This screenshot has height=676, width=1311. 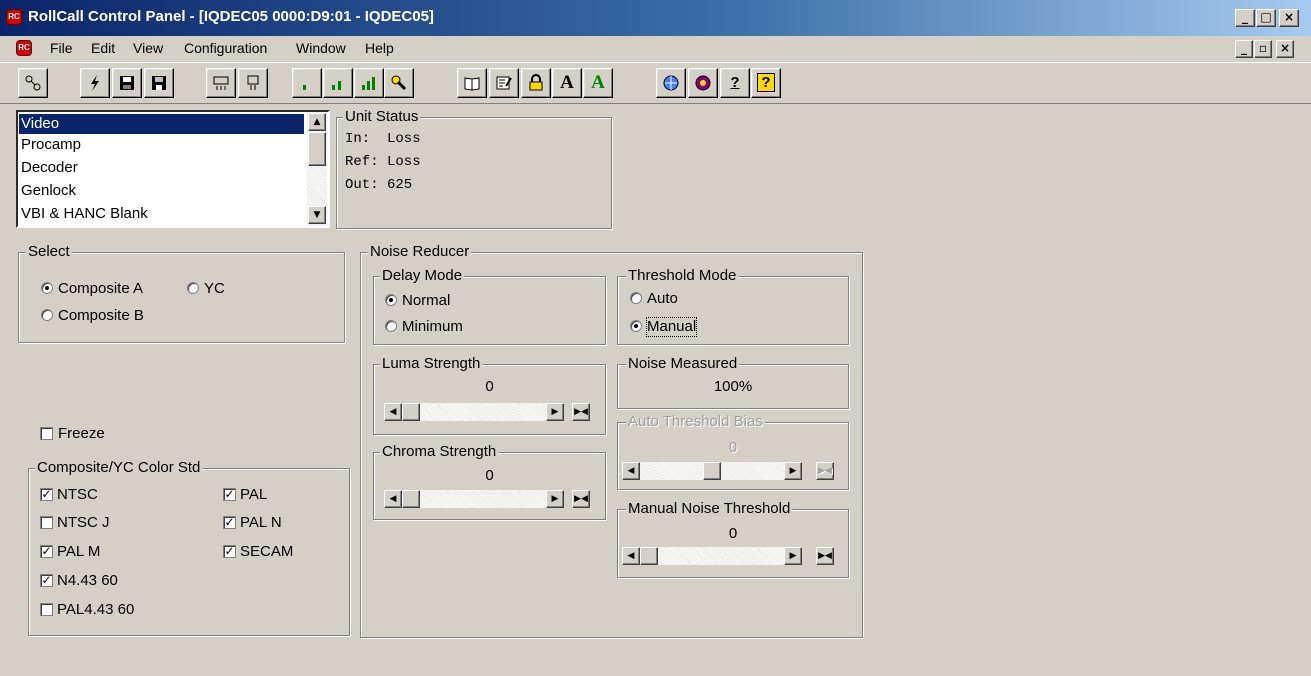 What do you see at coordinates (229, 494) in the screenshot?
I see `pal-checkbox: ✓` at bounding box center [229, 494].